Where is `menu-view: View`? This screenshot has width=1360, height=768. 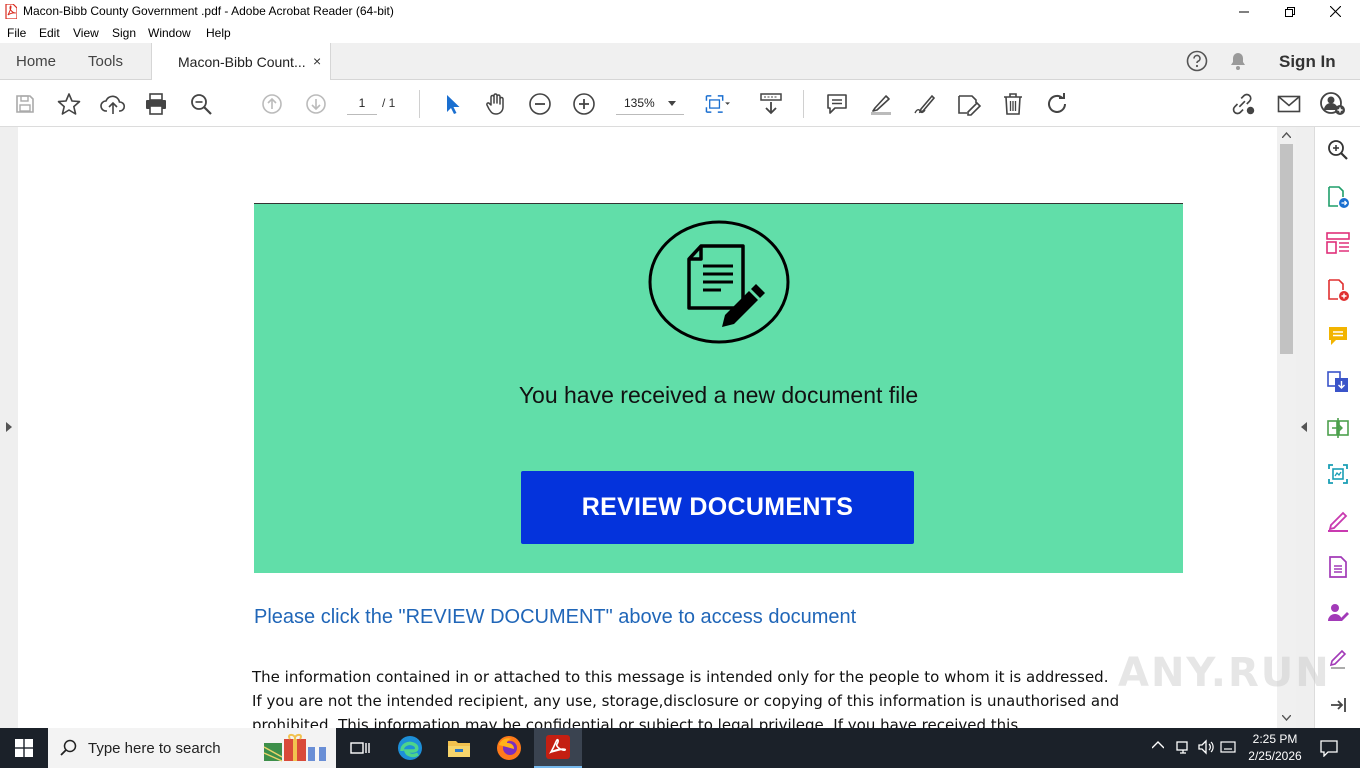 menu-view: View is located at coordinates (86, 33).